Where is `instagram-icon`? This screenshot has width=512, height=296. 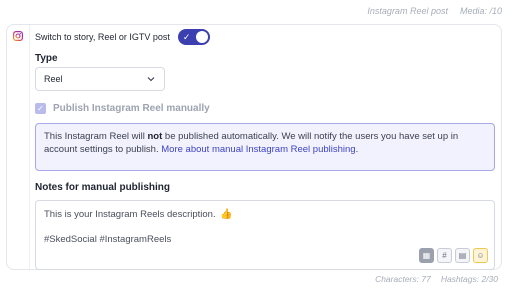 instagram-icon is located at coordinates (18, 36).